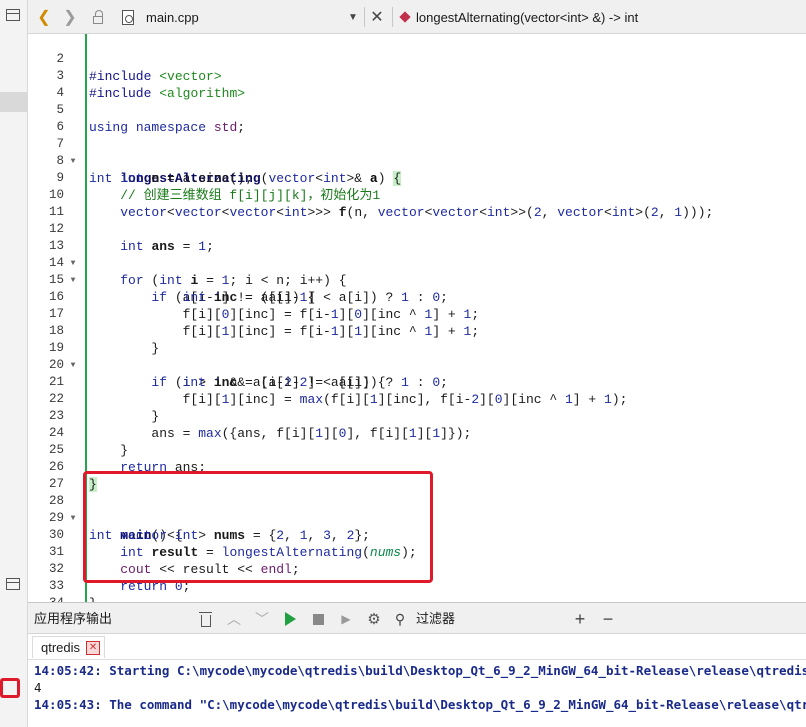 This screenshot has height=727, width=806. Describe the element at coordinates (417, 178) in the screenshot. I see `code-line: 9 // 创建三维数组 f[i][j][k]，初始化为1` at that location.